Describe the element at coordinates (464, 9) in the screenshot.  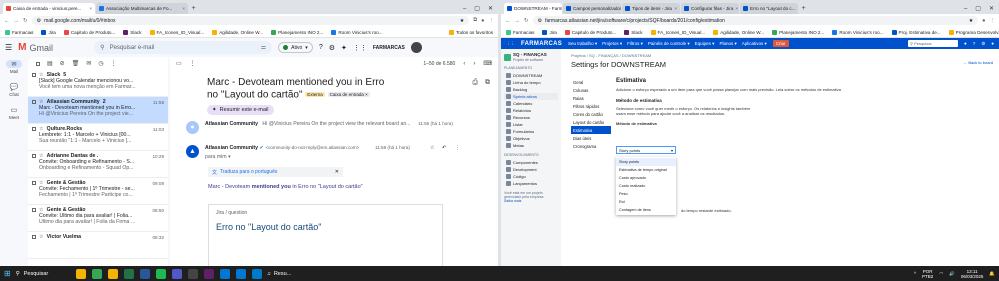
I see `minimize-icon: –` at that location.